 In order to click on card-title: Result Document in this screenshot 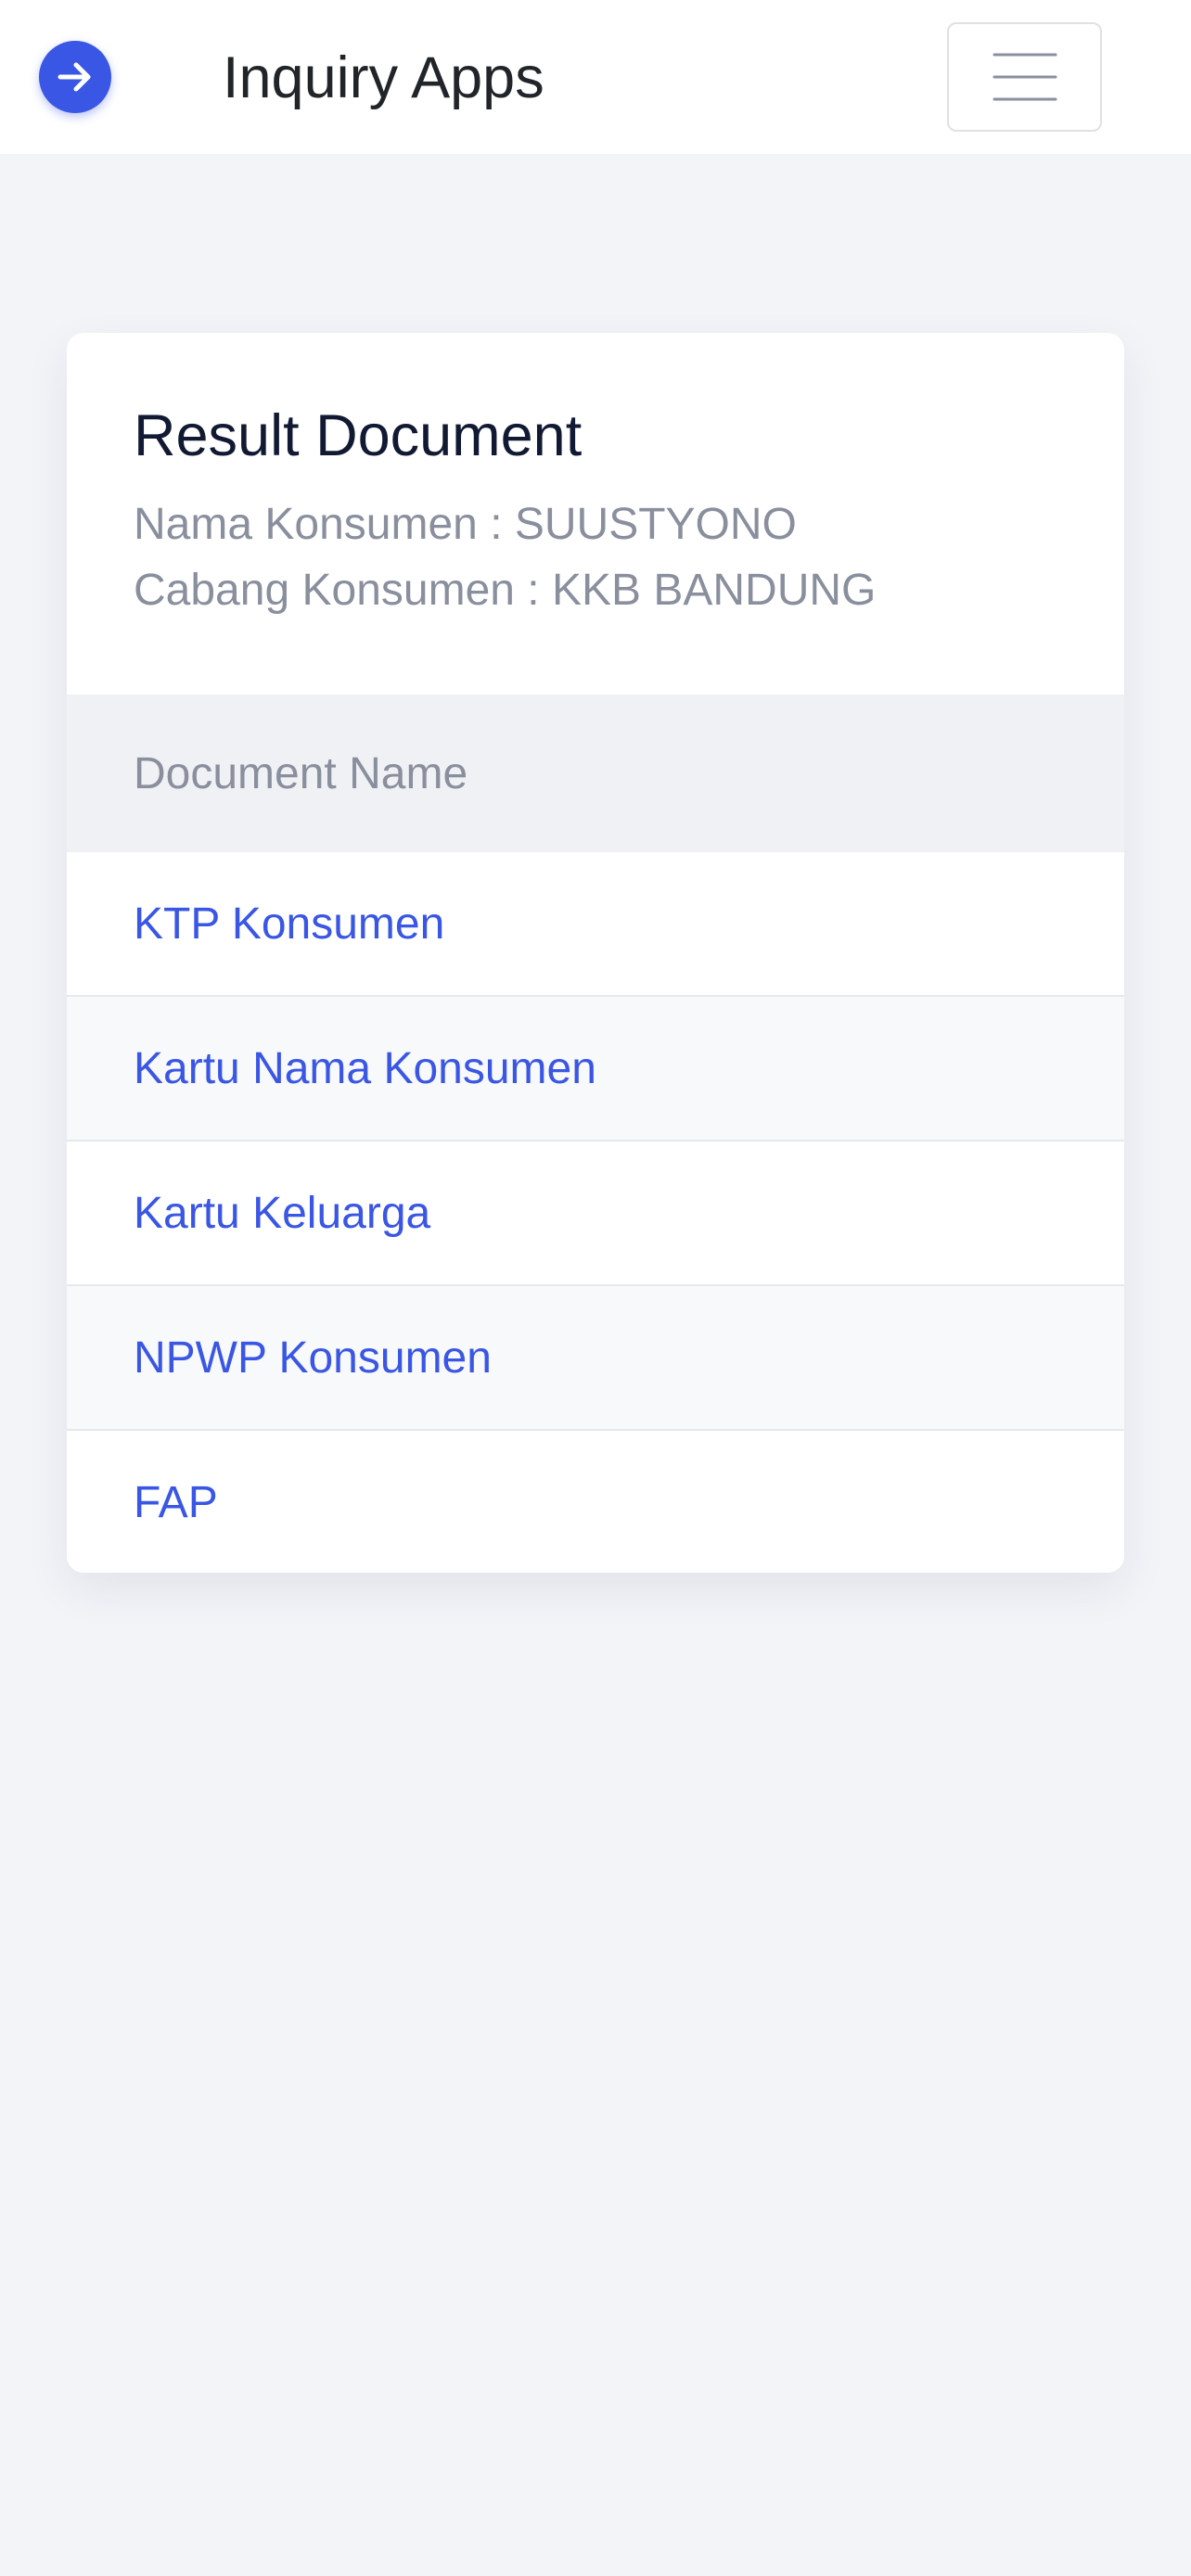, I will do `click(359, 435)`.